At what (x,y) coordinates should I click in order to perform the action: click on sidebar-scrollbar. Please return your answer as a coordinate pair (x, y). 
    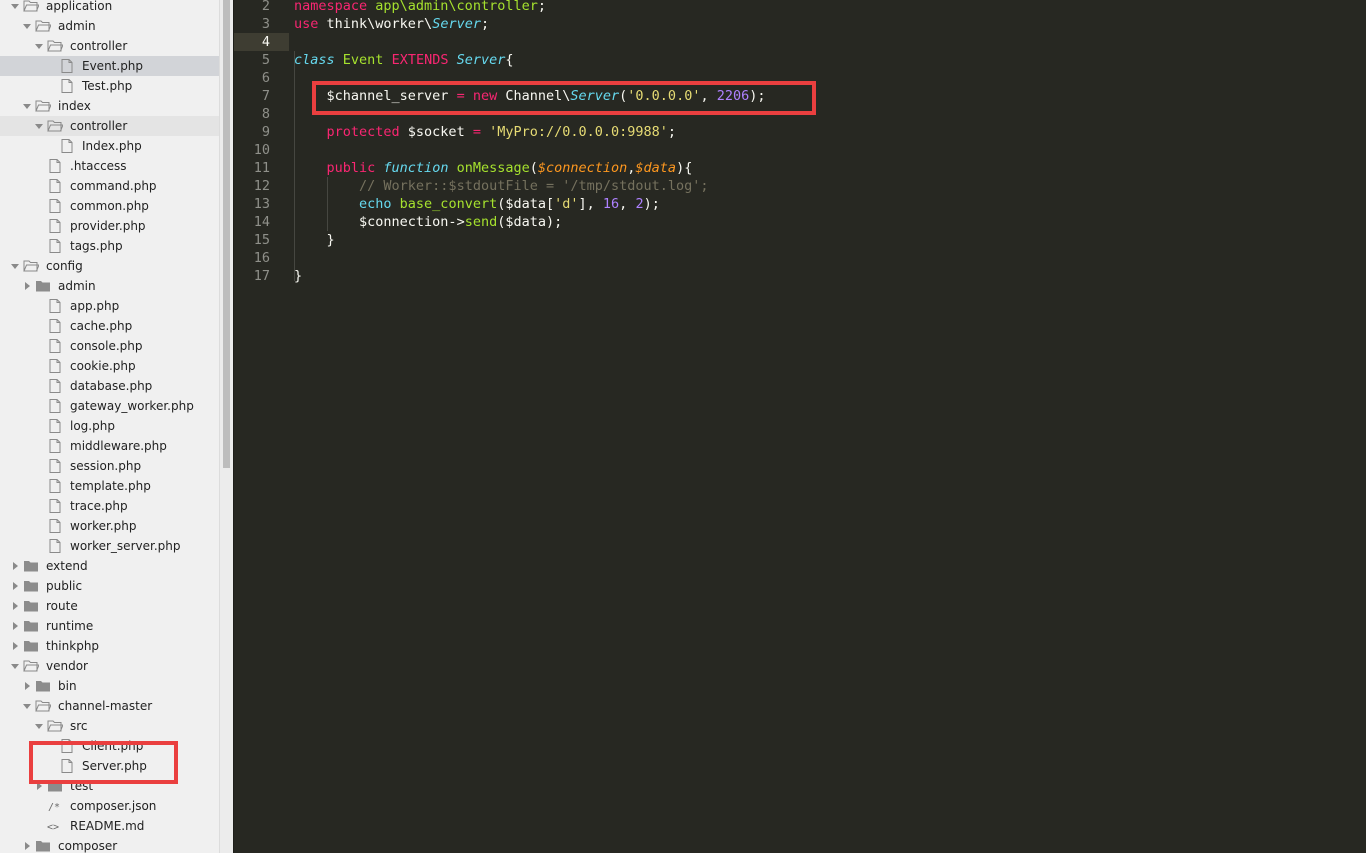
    Looking at the image, I should click on (226, 426).